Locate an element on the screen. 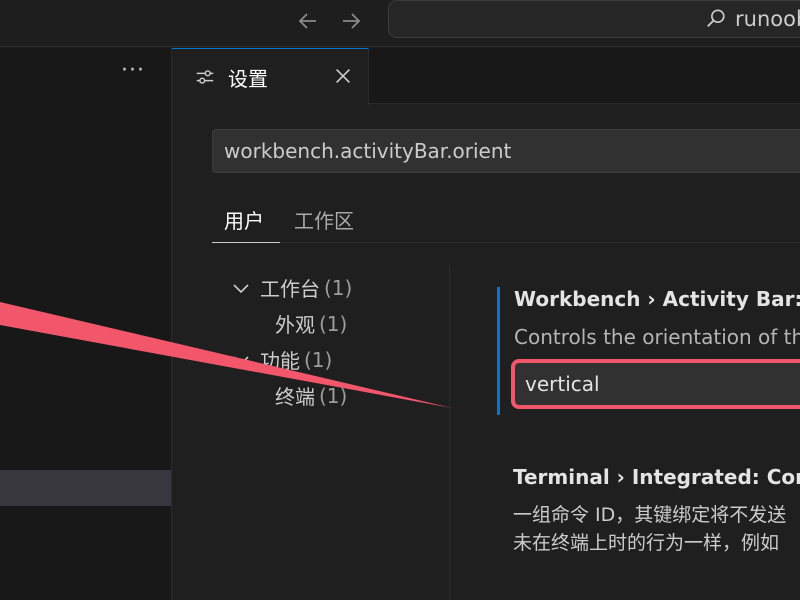 The height and width of the screenshot is (600, 800). setting-description: Controls the orientation of th is located at coordinates (657, 337).